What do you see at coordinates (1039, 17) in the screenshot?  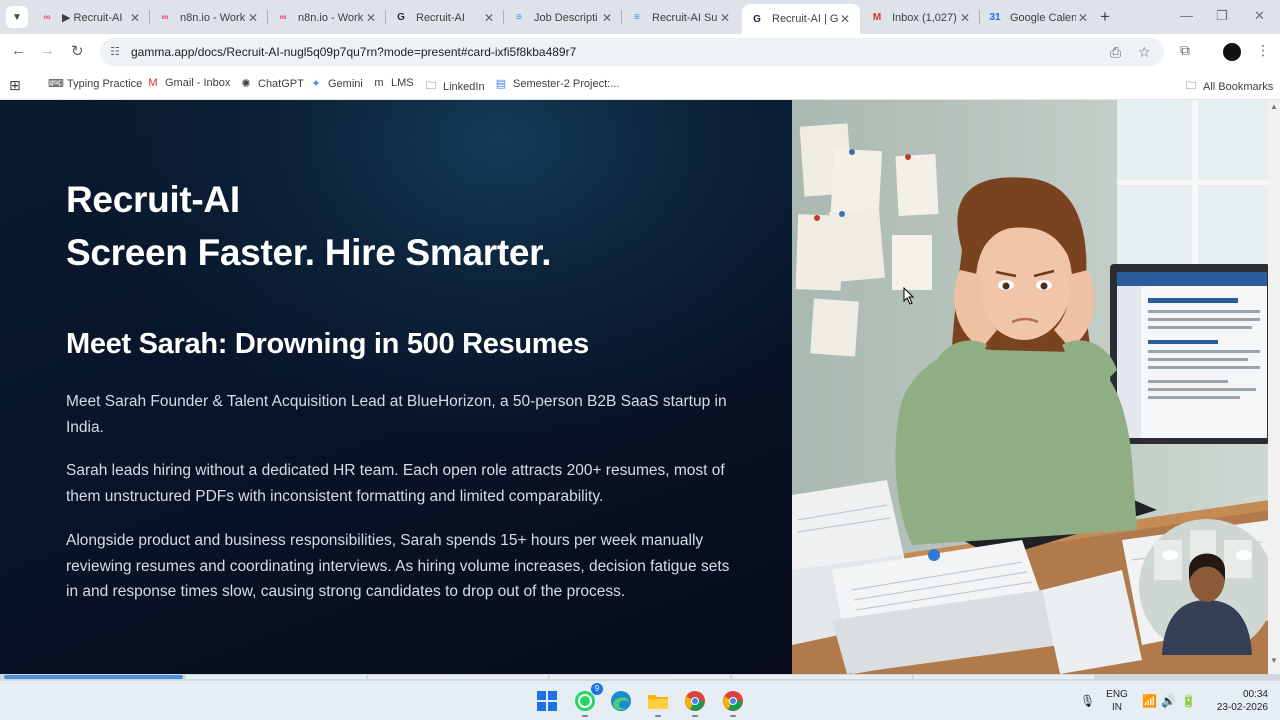 I see `browser-tab: 31 Google Calen ✕` at bounding box center [1039, 17].